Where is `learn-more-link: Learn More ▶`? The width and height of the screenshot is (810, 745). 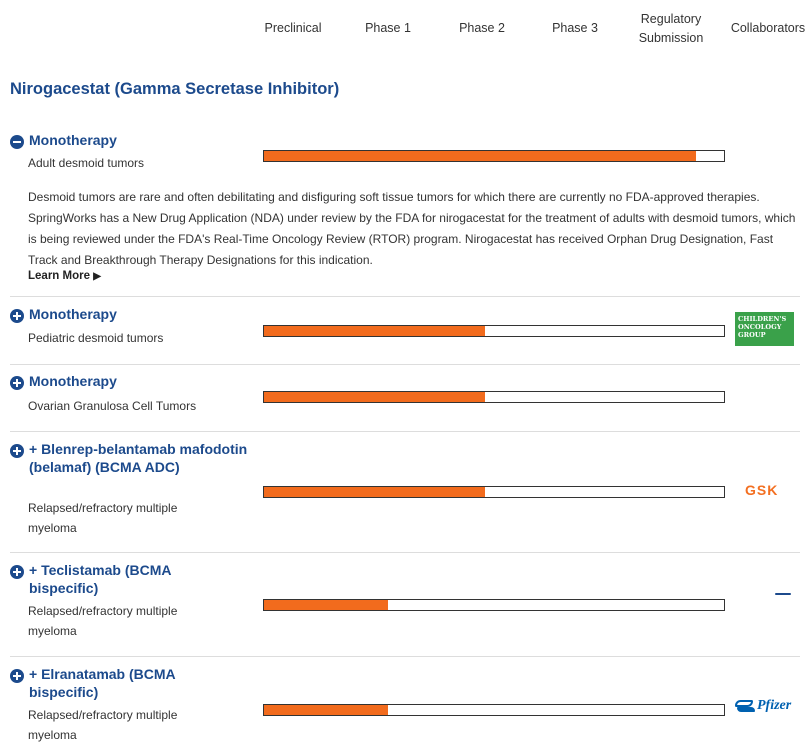 learn-more-link: Learn More ▶ is located at coordinates (64, 276).